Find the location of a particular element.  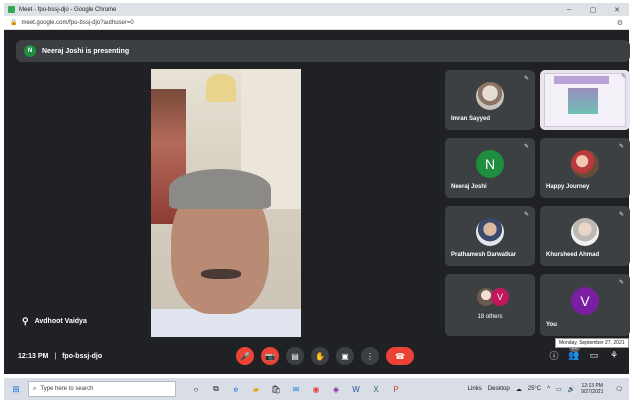

presenting-banner: N Neeraj Joshi is presenting is located at coordinates (323, 51).